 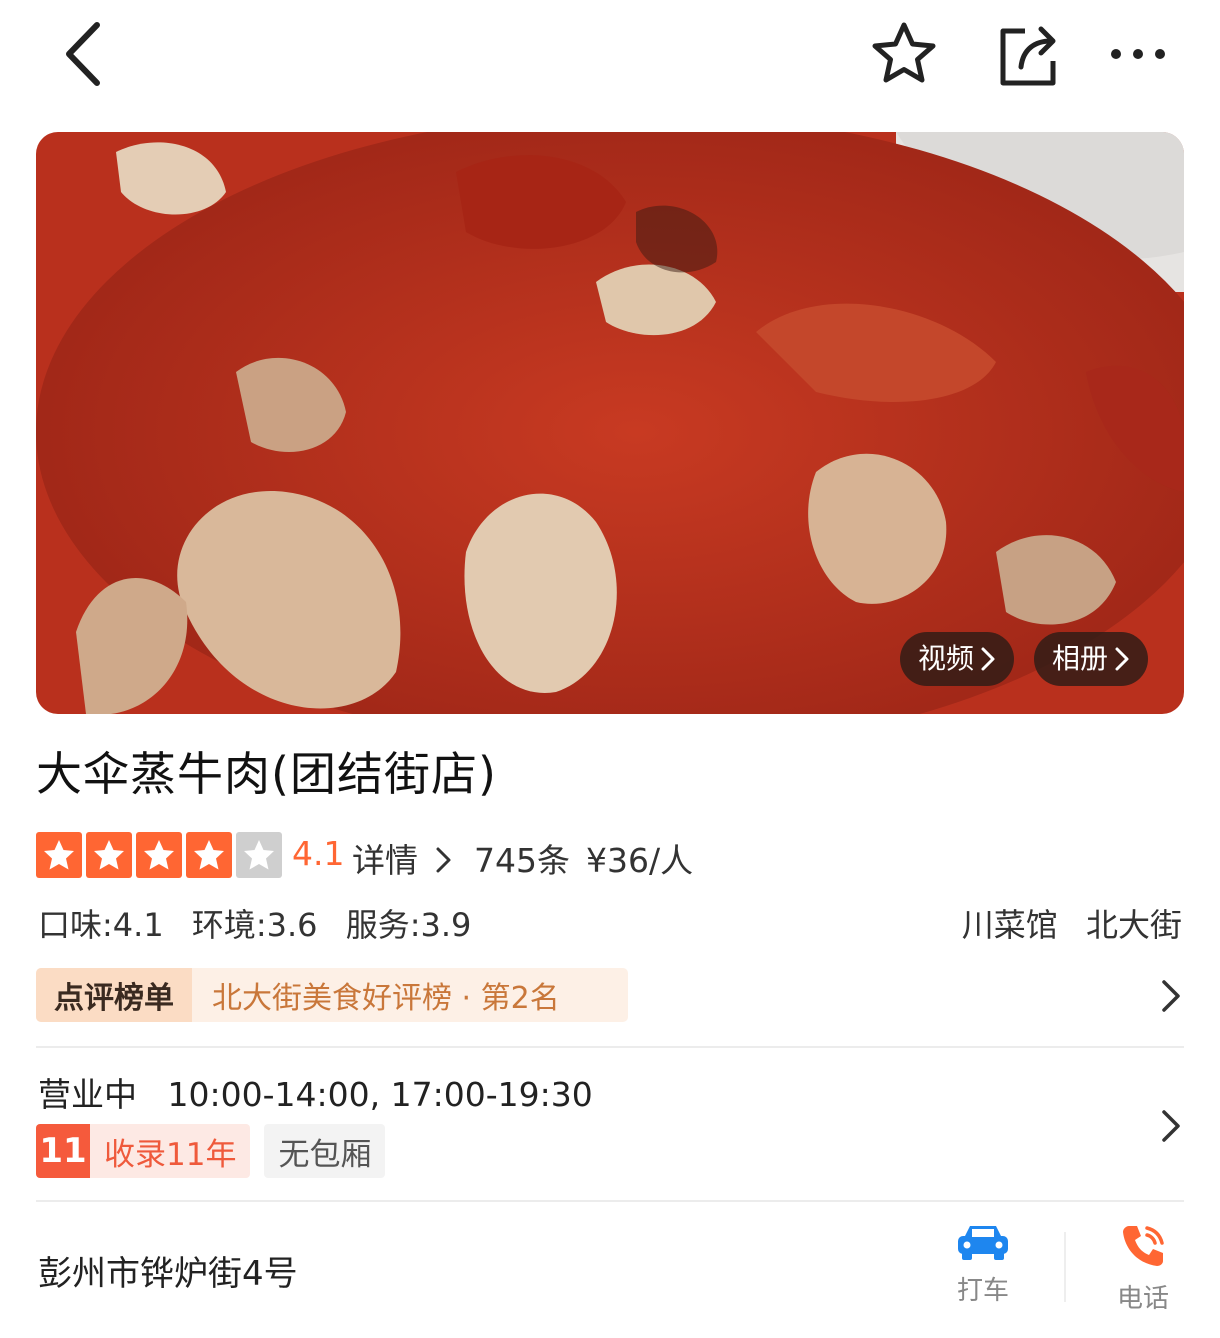 I want to click on chevron-left-icon, so click(x=83, y=54).